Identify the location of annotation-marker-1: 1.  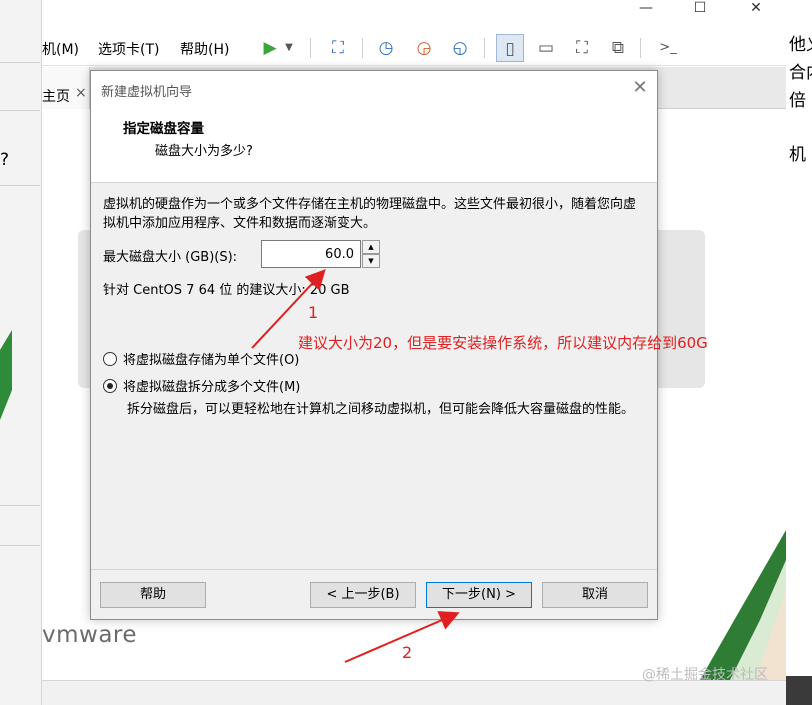
(313, 312).